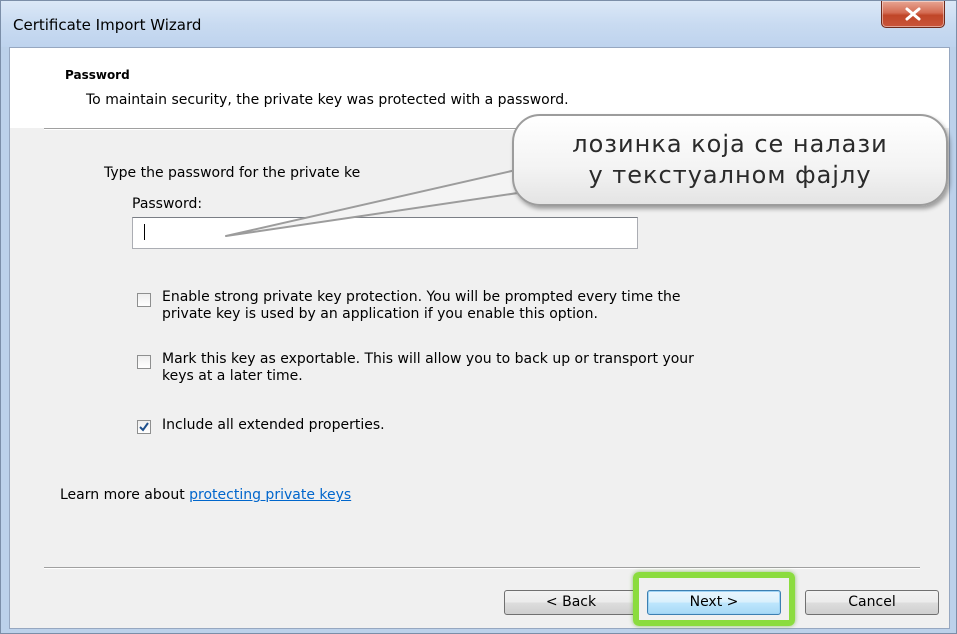  I want to click on annotation-line2: у текстуалном фајлу, so click(730, 175).